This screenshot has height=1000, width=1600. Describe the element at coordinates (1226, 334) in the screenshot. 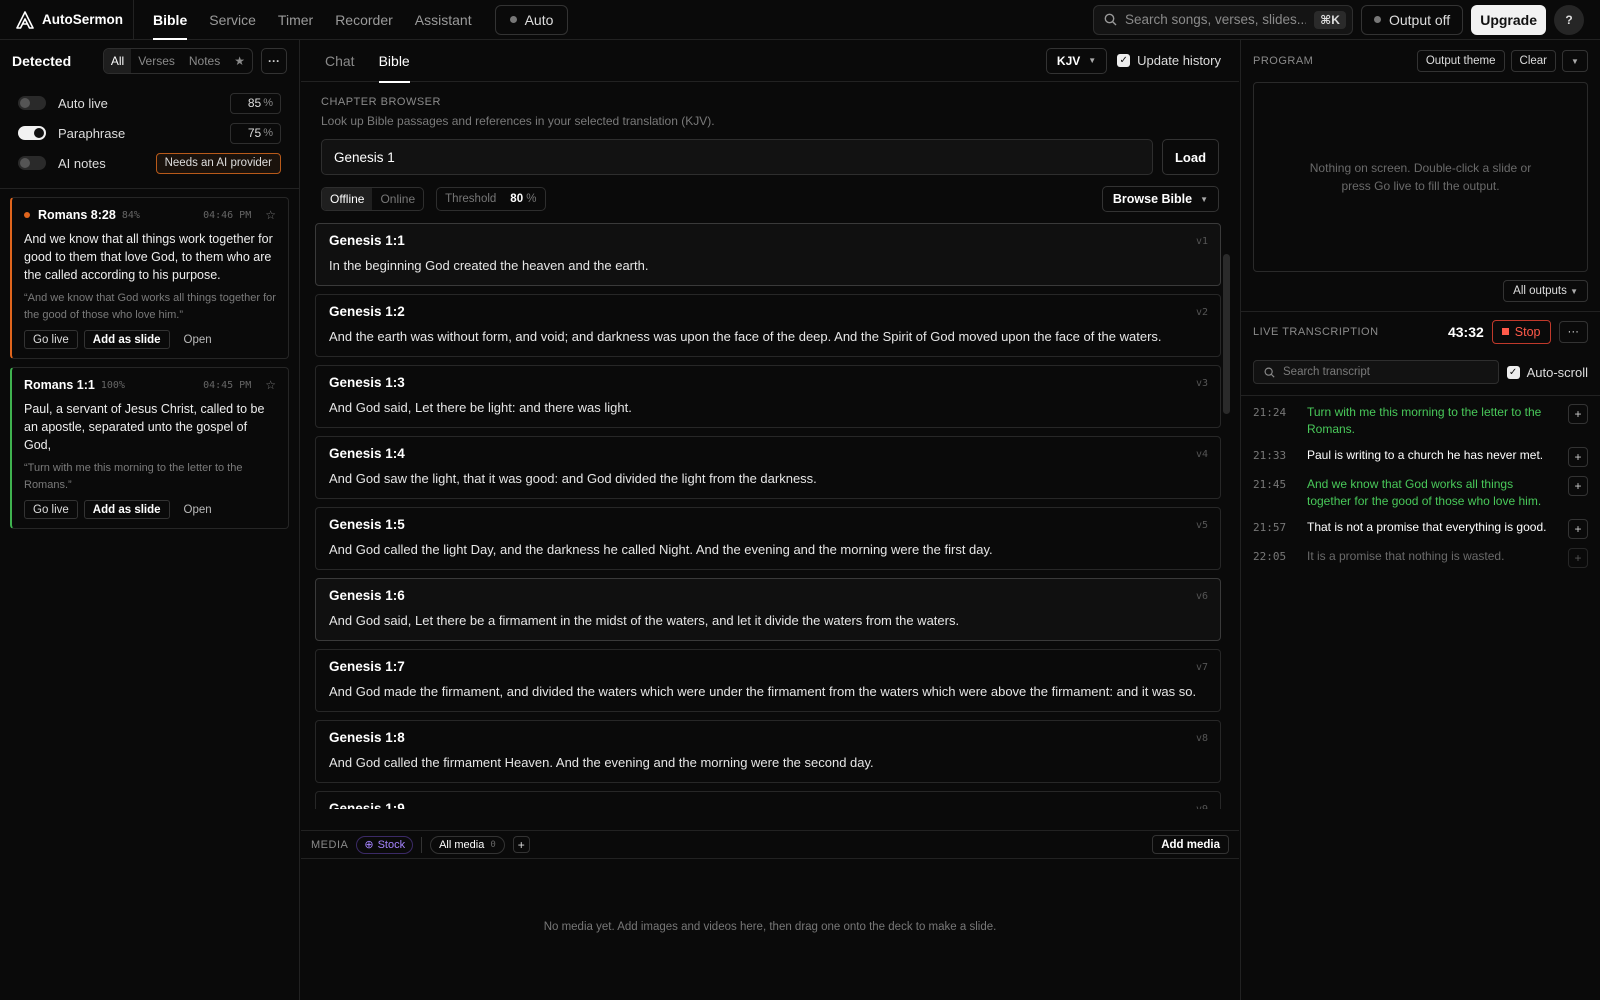

I see `scrollbar-thumb` at that location.